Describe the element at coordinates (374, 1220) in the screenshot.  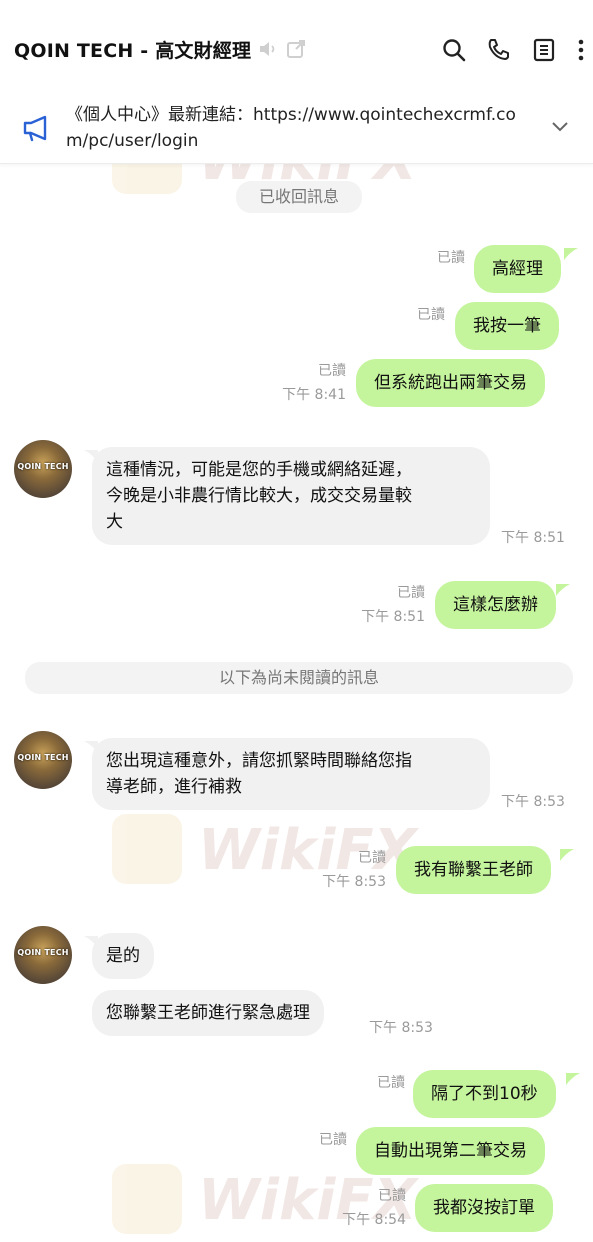
I see `message-time: 下午 8:54` at that location.